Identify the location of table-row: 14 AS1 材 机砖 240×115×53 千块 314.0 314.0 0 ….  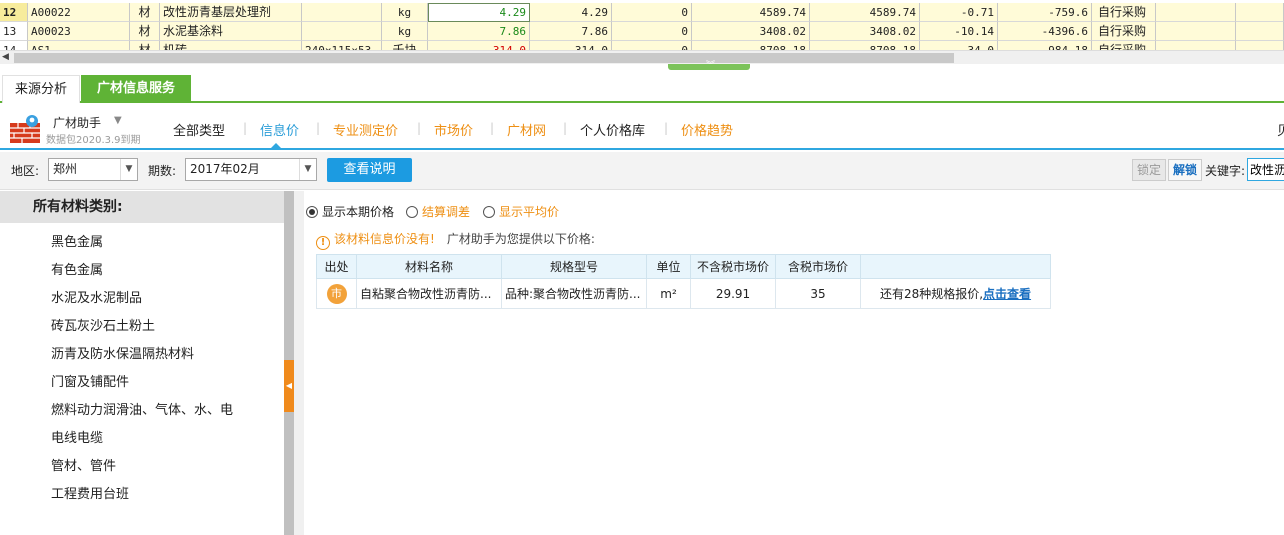
(642, 45).